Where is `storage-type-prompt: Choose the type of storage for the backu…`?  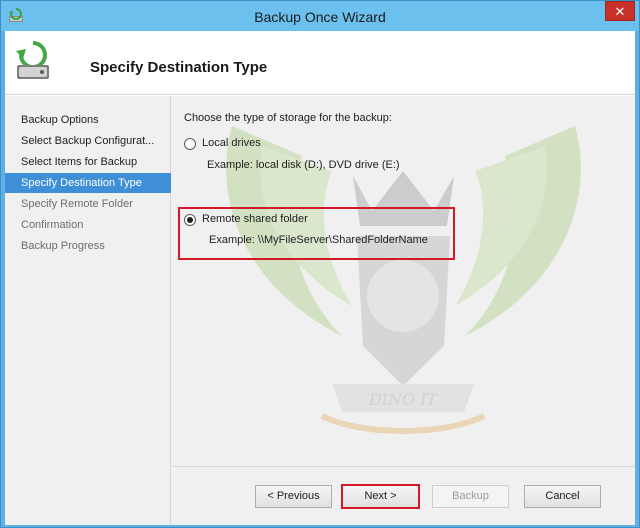
storage-type-prompt: Choose the type of storage for the backu… is located at coordinates (288, 118).